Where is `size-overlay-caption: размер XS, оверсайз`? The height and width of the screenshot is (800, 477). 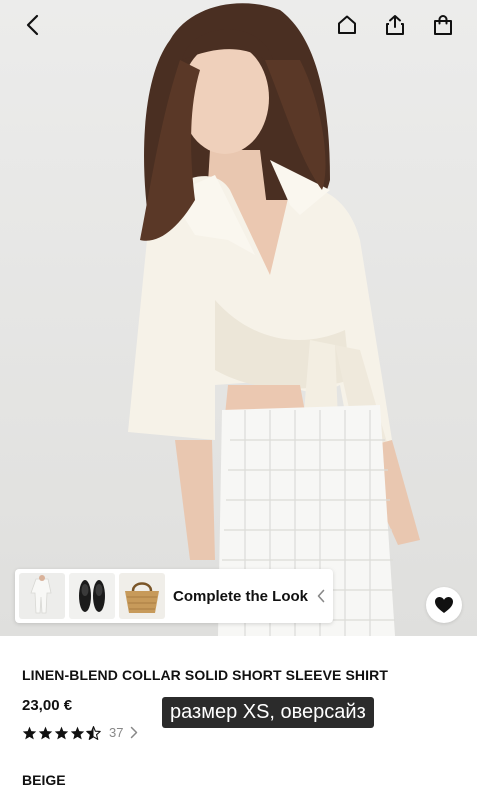 size-overlay-caption: размер XS, оверсайз is located at coordinates (268, 712).